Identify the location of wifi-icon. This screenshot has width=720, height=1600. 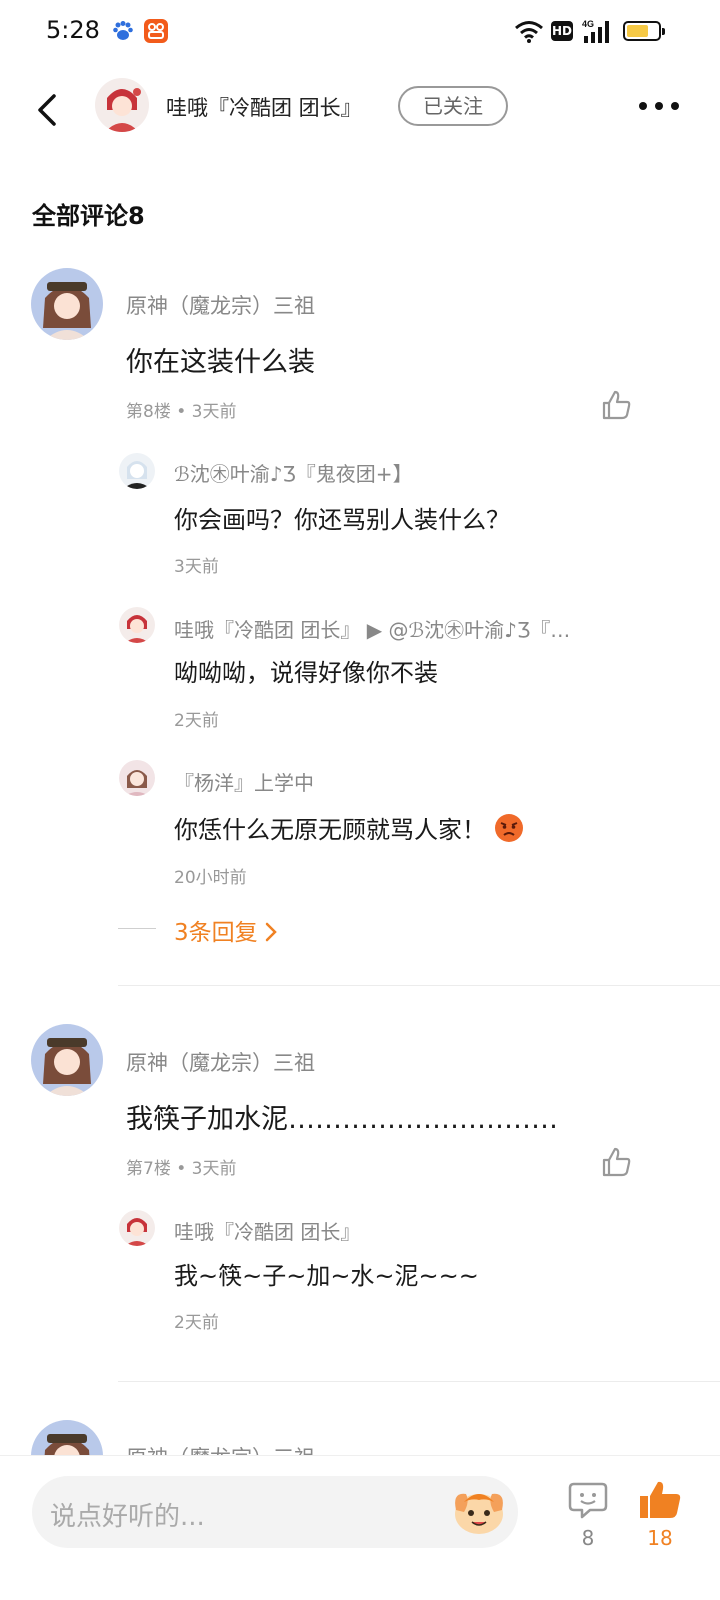
(529, 32).